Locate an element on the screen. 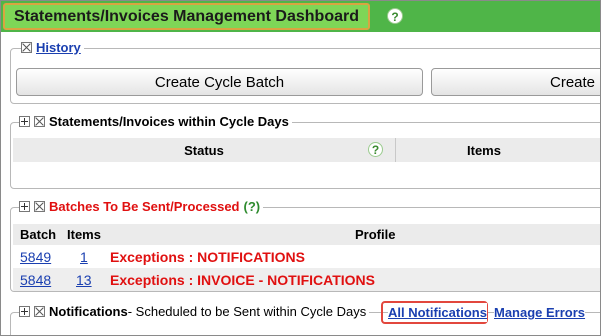  batch-column-header: Batch is located at coordinates (38, 234).